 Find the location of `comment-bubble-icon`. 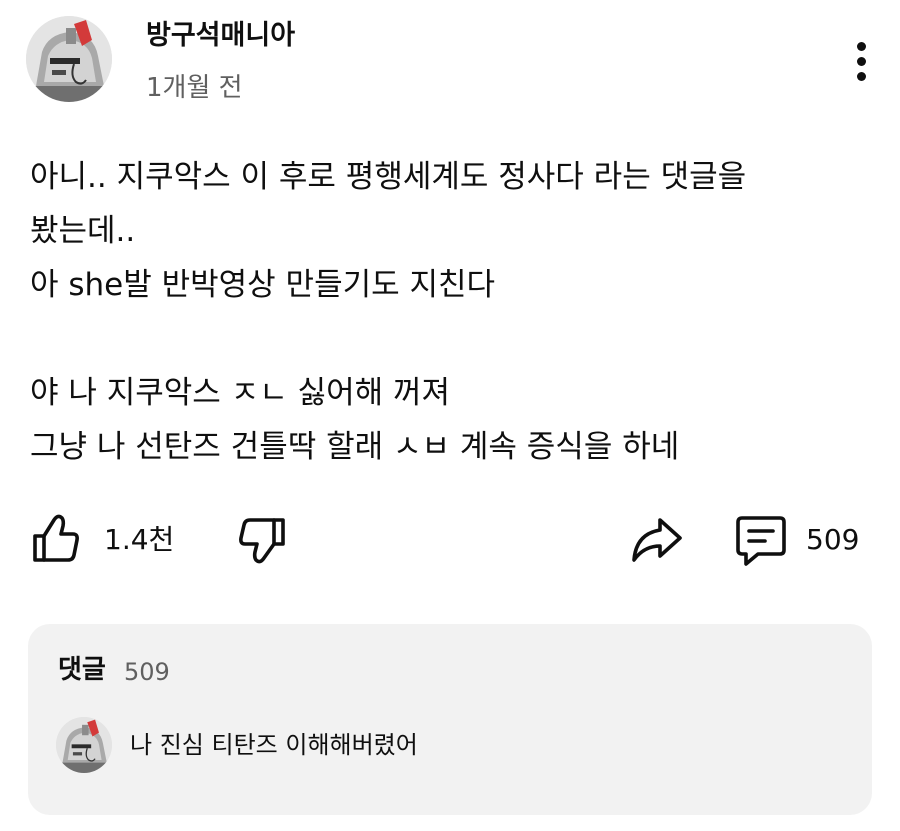

comment-bubble-icon is located at coordinates (761, 541).